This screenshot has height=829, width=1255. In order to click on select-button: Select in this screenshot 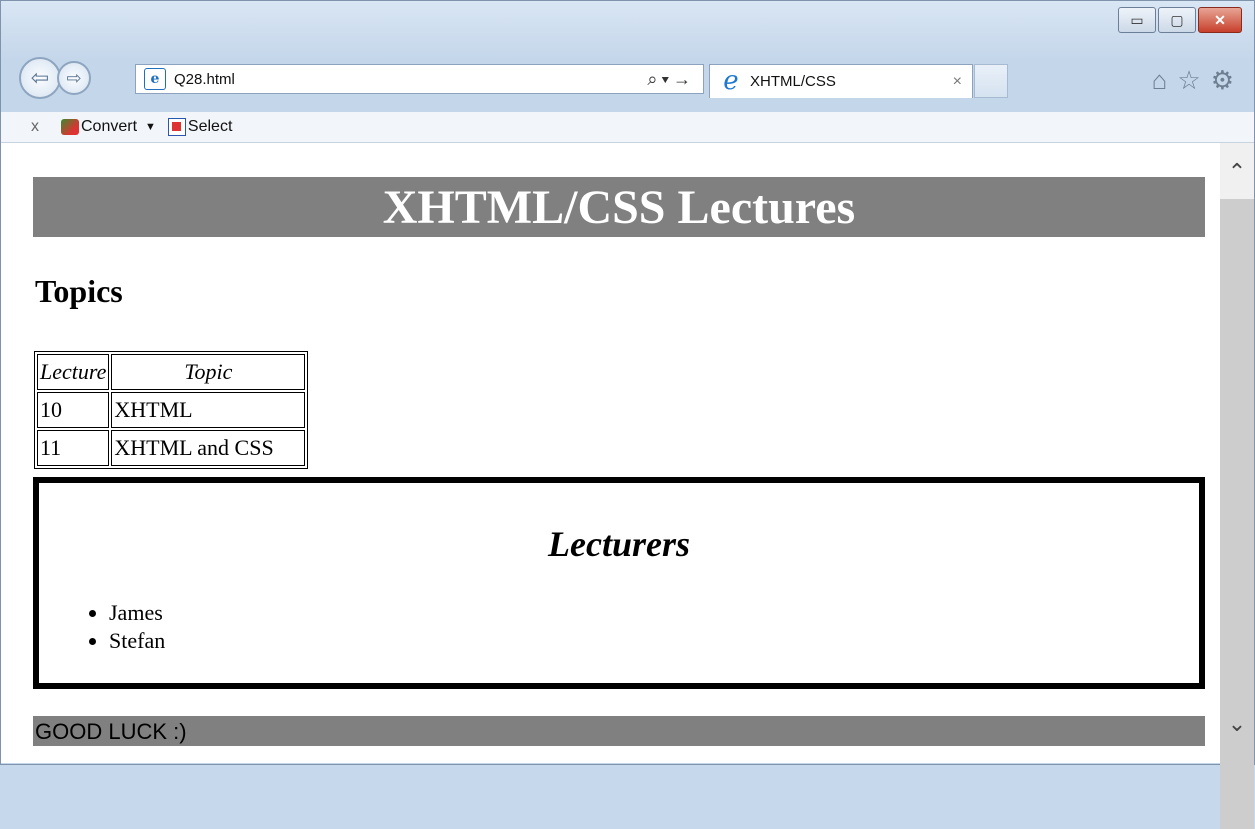, I will do `click(200, 127)`.